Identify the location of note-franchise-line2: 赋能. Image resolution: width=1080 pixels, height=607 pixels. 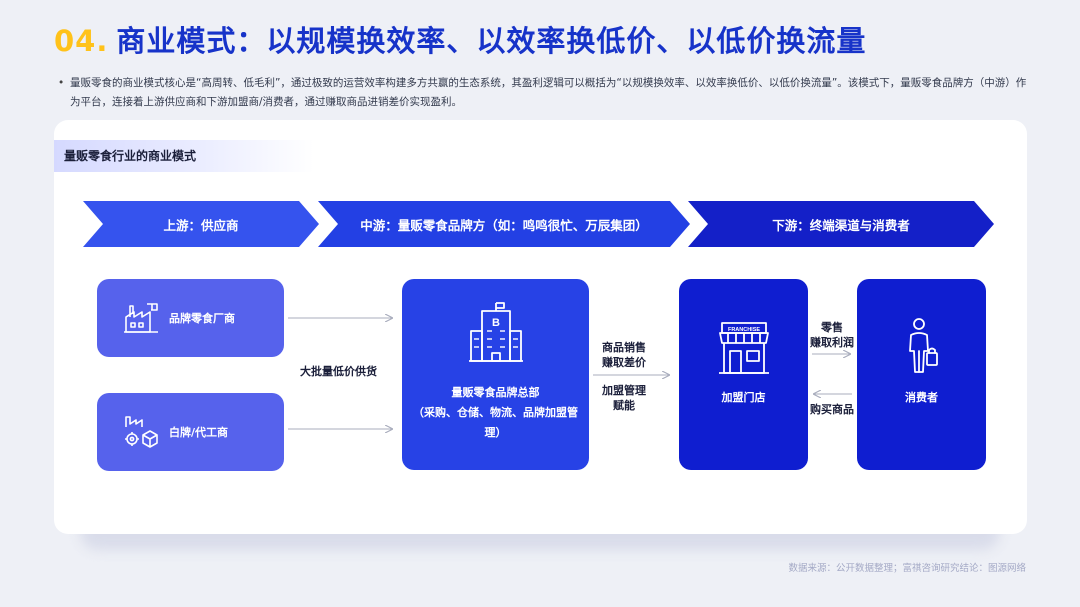
(624, 405).